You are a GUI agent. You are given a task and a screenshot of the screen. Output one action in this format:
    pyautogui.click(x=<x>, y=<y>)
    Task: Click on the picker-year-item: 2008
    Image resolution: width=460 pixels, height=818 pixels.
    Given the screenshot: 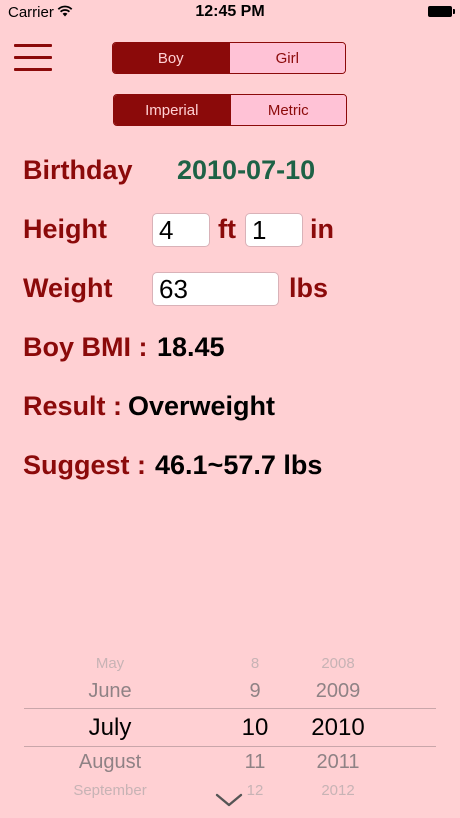 What is the action you would take?
    pyautogui.click(x=337, y=663)
    